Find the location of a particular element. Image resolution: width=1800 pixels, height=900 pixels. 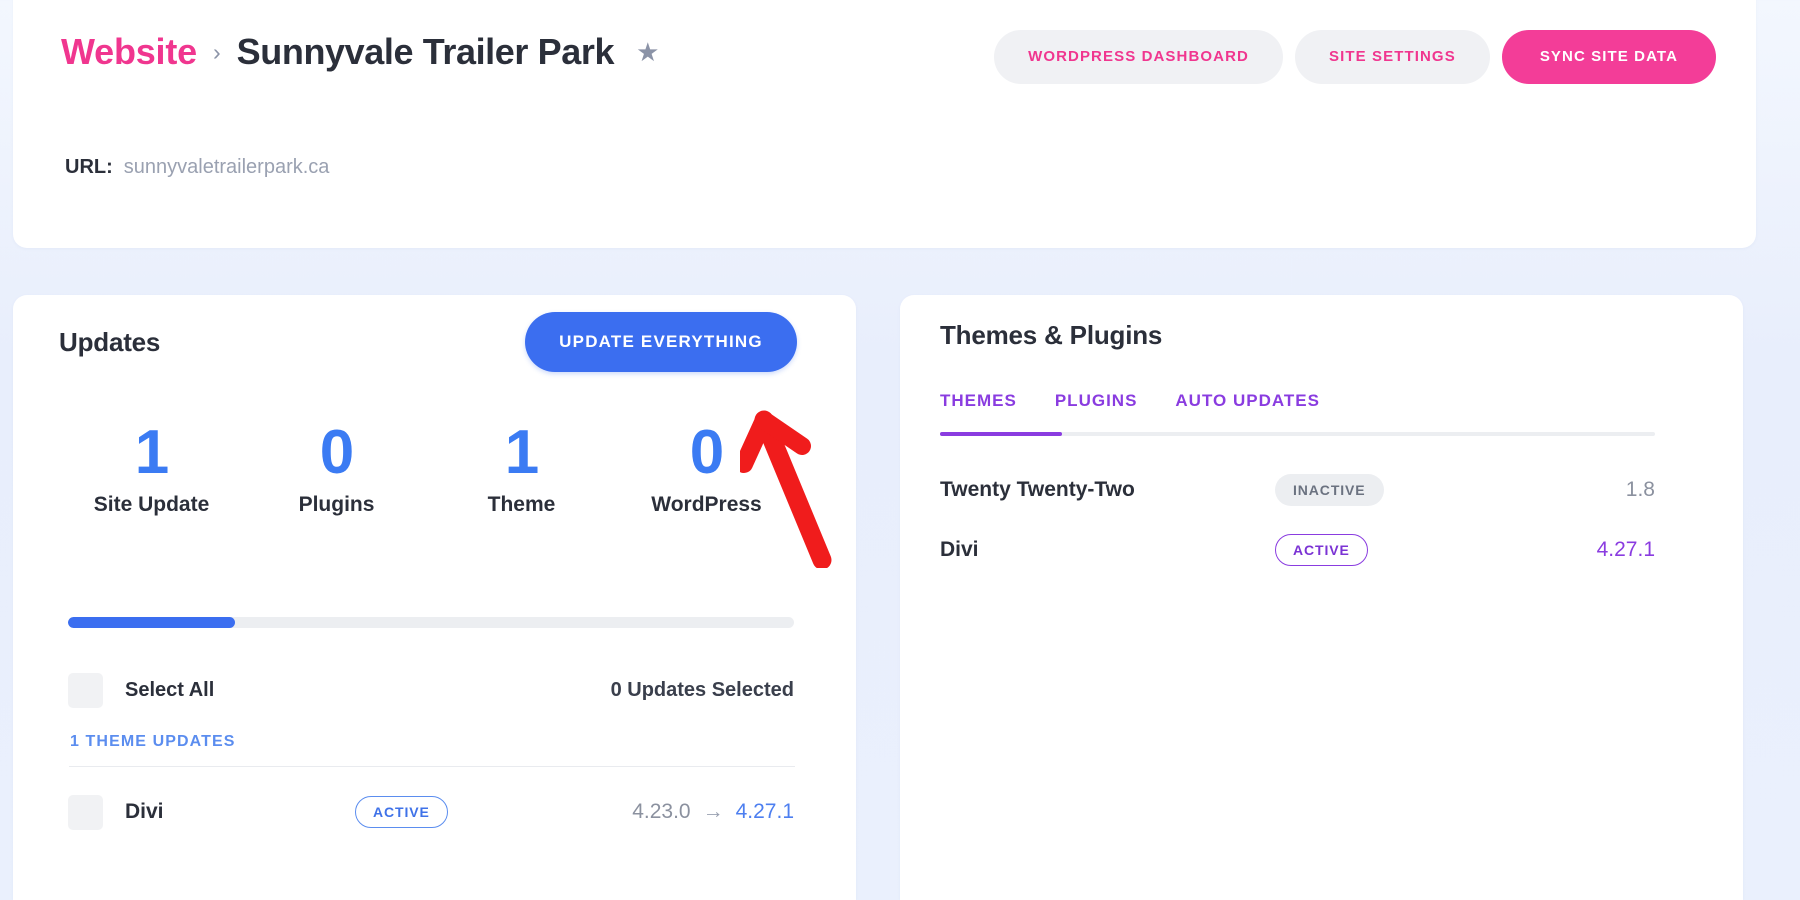

list-item: Twenty Twenty-Two INACTIVE 1.8 is located at coordinates (1297, 490).